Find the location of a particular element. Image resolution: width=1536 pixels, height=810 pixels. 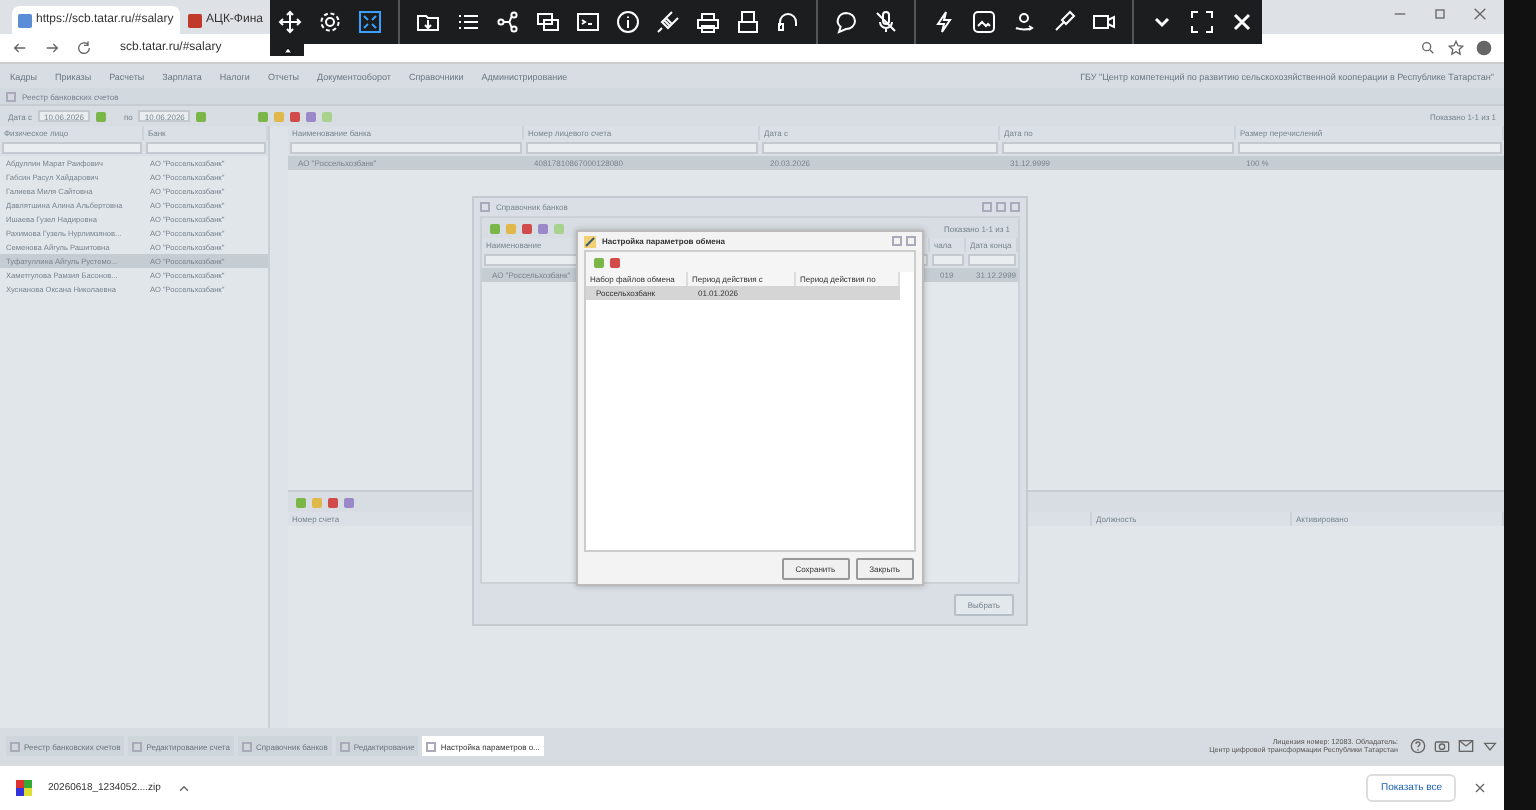

edit-icon is located at coordinates (590, 241).